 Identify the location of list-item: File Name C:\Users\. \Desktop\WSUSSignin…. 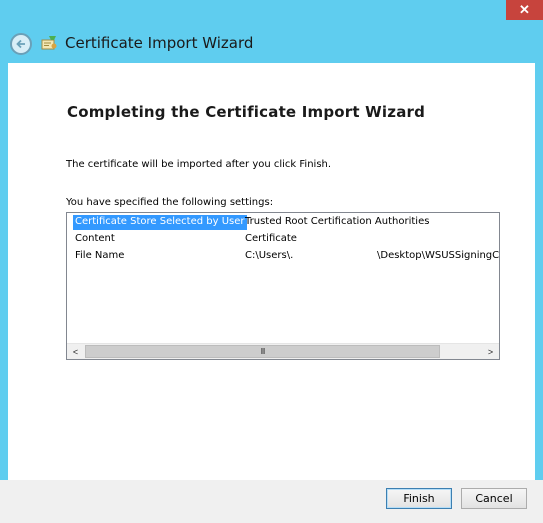
(283, 255).